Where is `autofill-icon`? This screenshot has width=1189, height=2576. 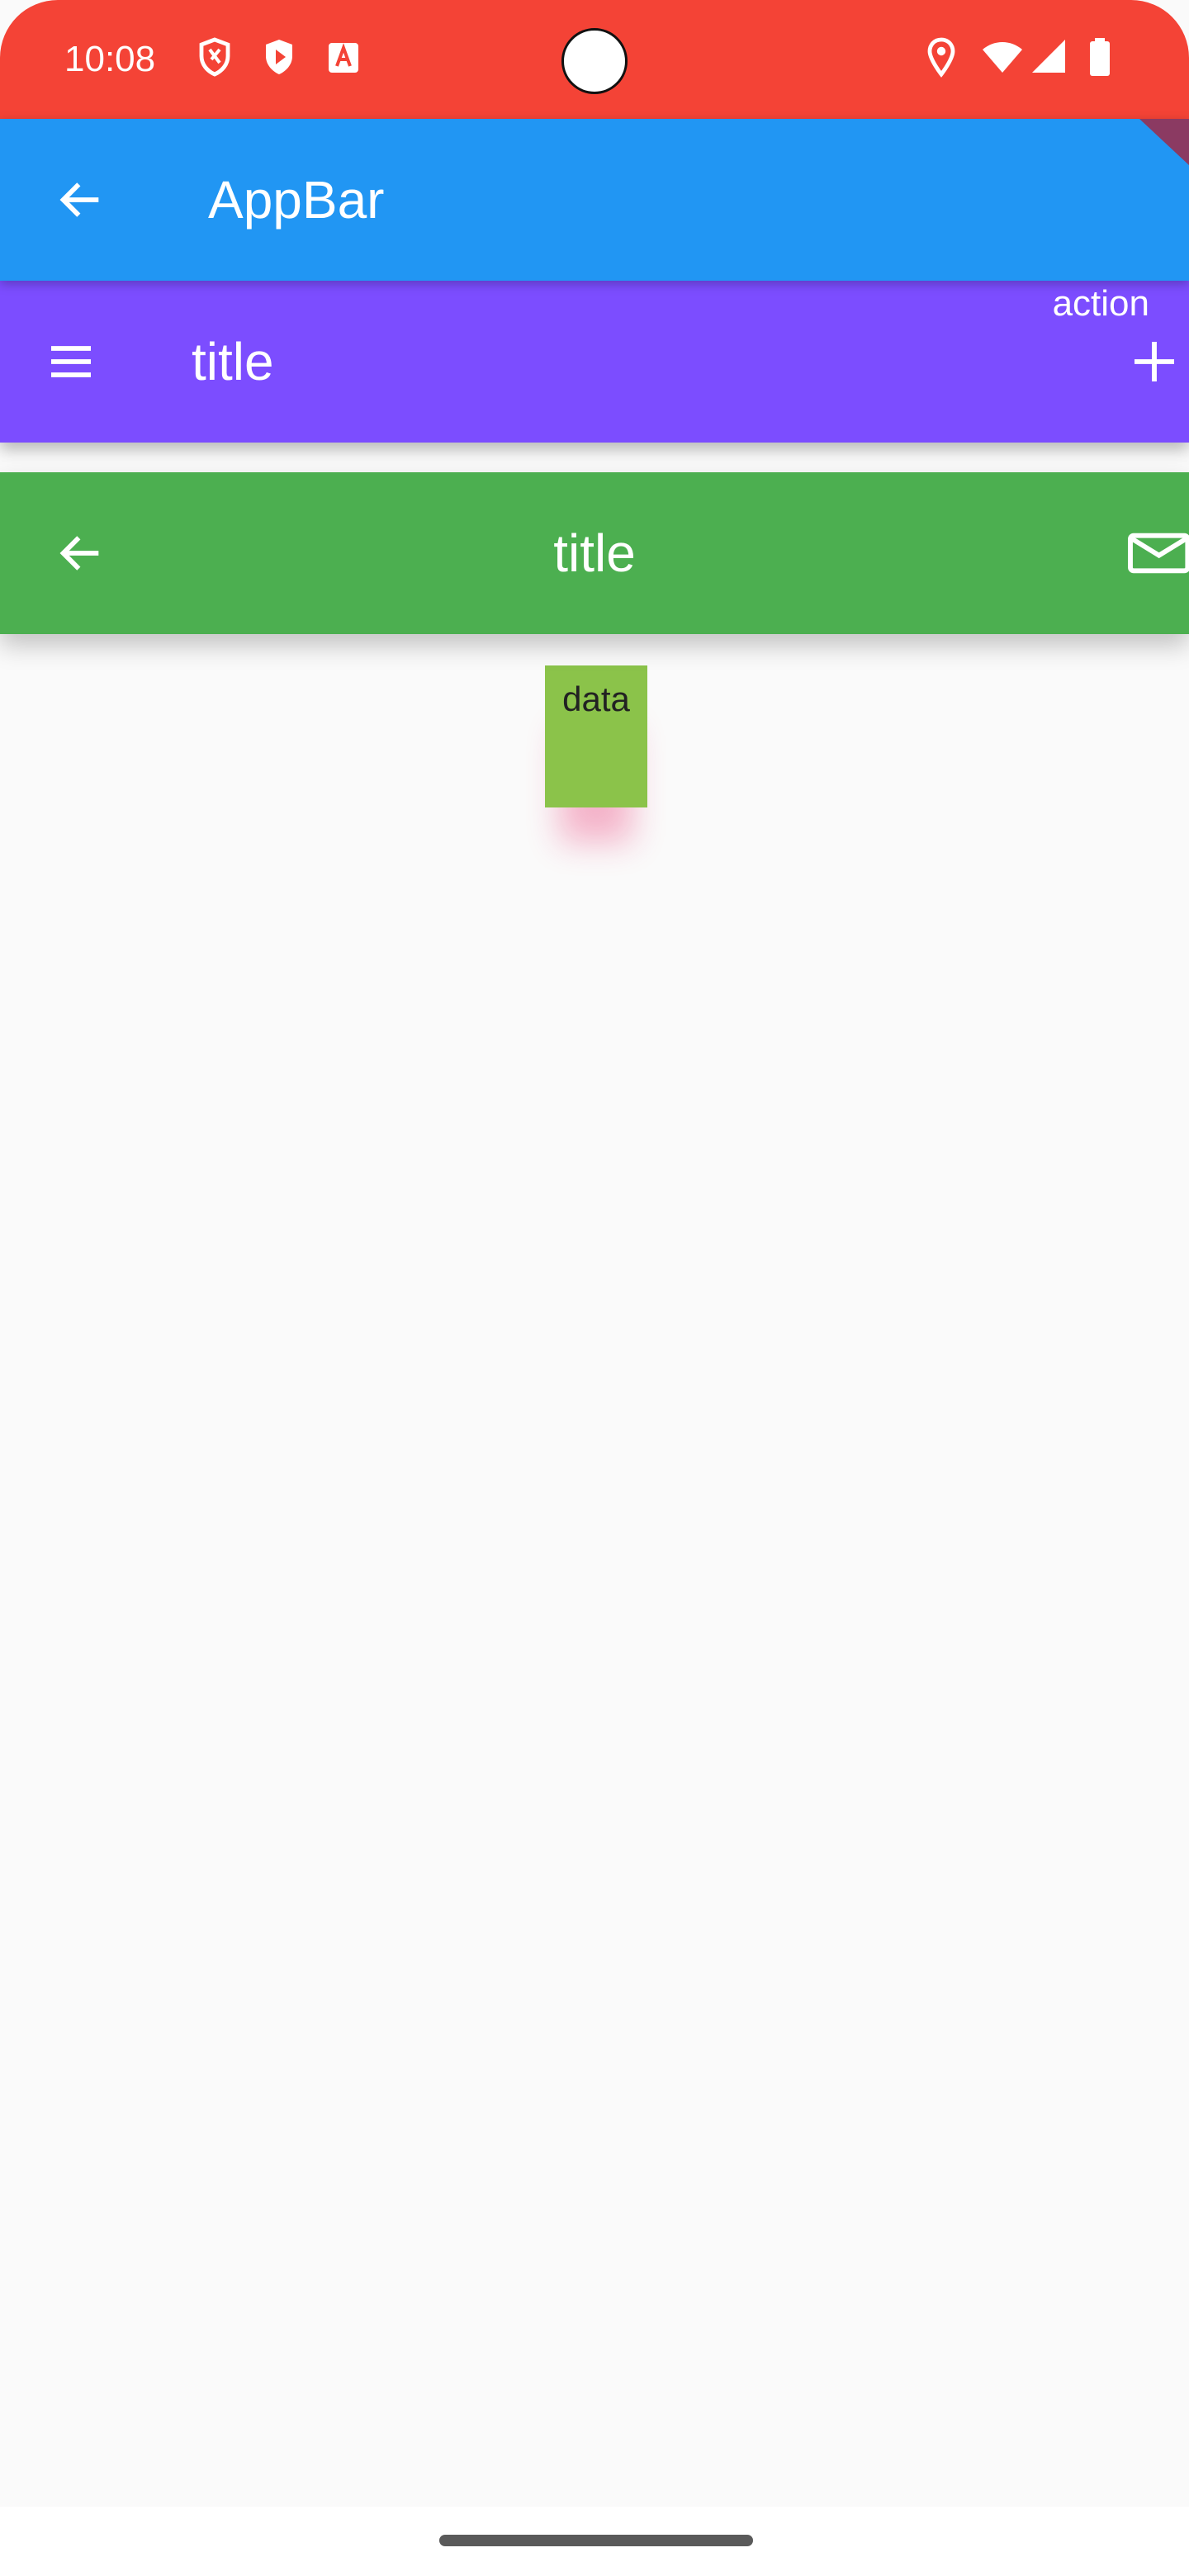
autofill-icon is located at coordinates (343, 58).